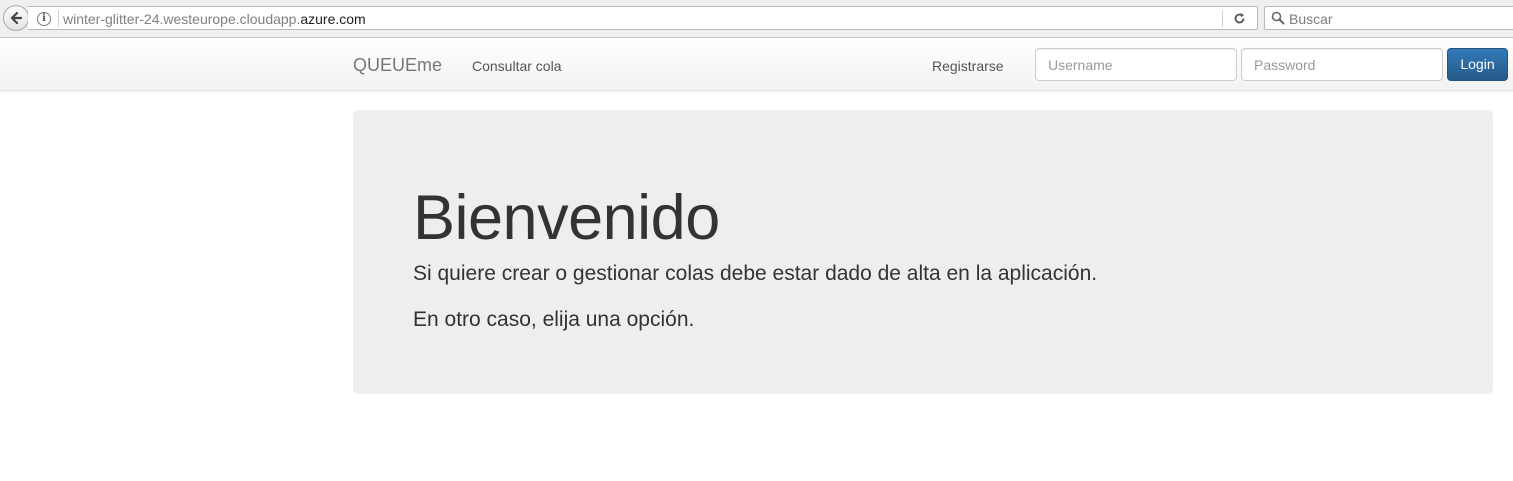 The width and height of the screenshot is (1513, 481). I want to click on url-prefix: winter-glitter-24.westeurope.cloudapp., so click(182, 19).